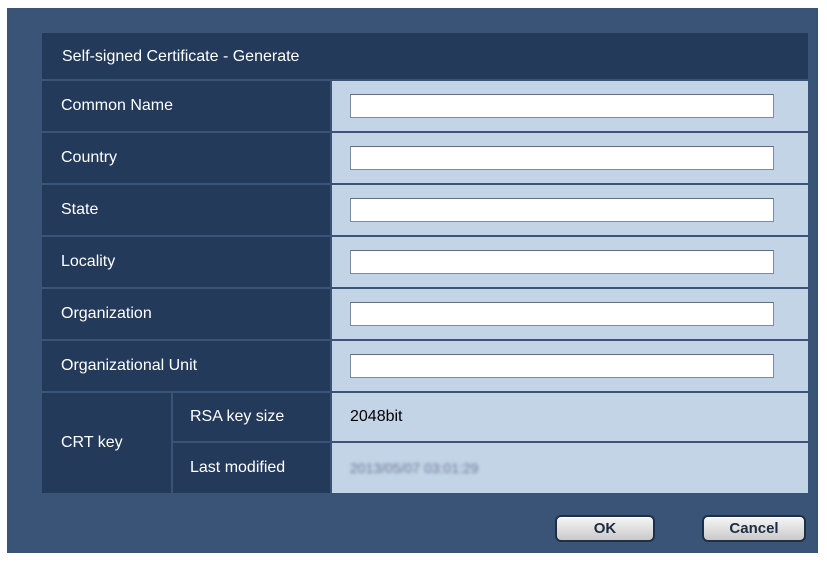  Describe the element at coordinates (414, 468) in the screenshot. I see `last-modified-value: 2013/05/07 03:01:29` at that location.